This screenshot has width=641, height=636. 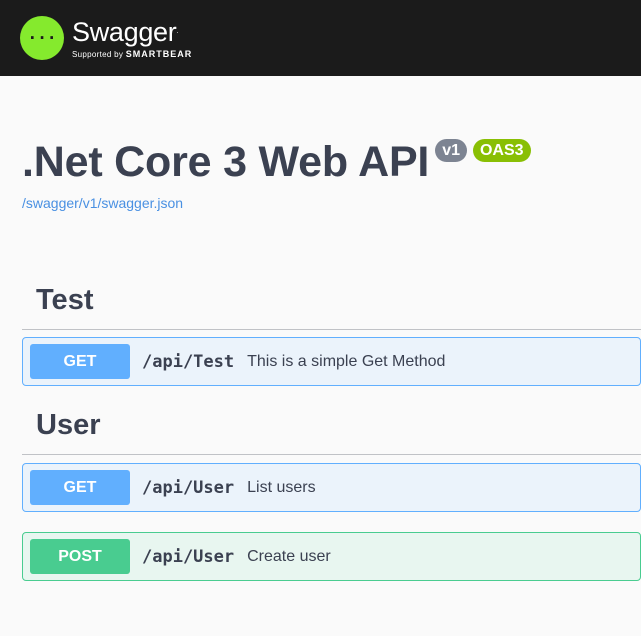 I want to click on brand-tagline: Supported by SMARTBEAR, so click(x=132, y=53).